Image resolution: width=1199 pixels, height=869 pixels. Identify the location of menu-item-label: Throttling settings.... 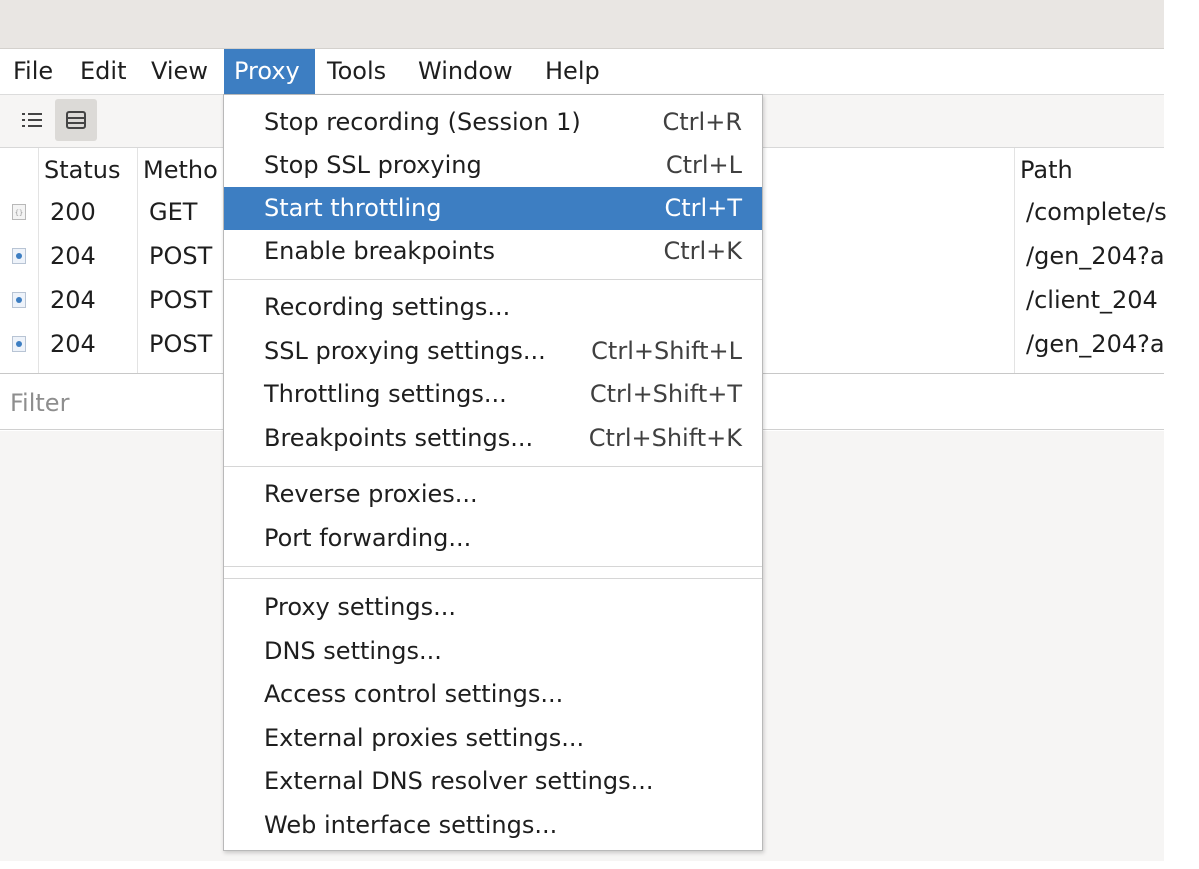
(385, 394).